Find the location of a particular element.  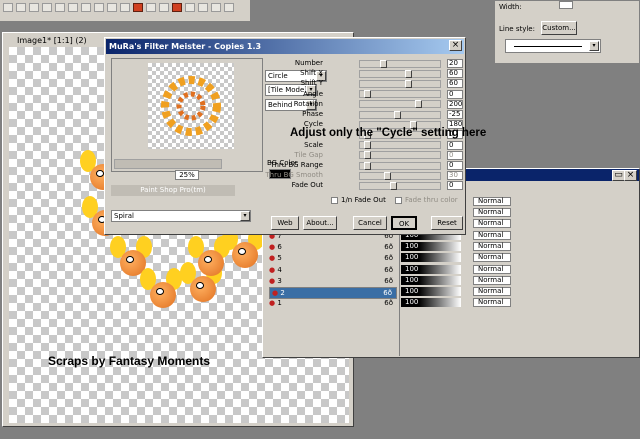

layer-row: ● 4 6ð is located at coordinates (333, 270).